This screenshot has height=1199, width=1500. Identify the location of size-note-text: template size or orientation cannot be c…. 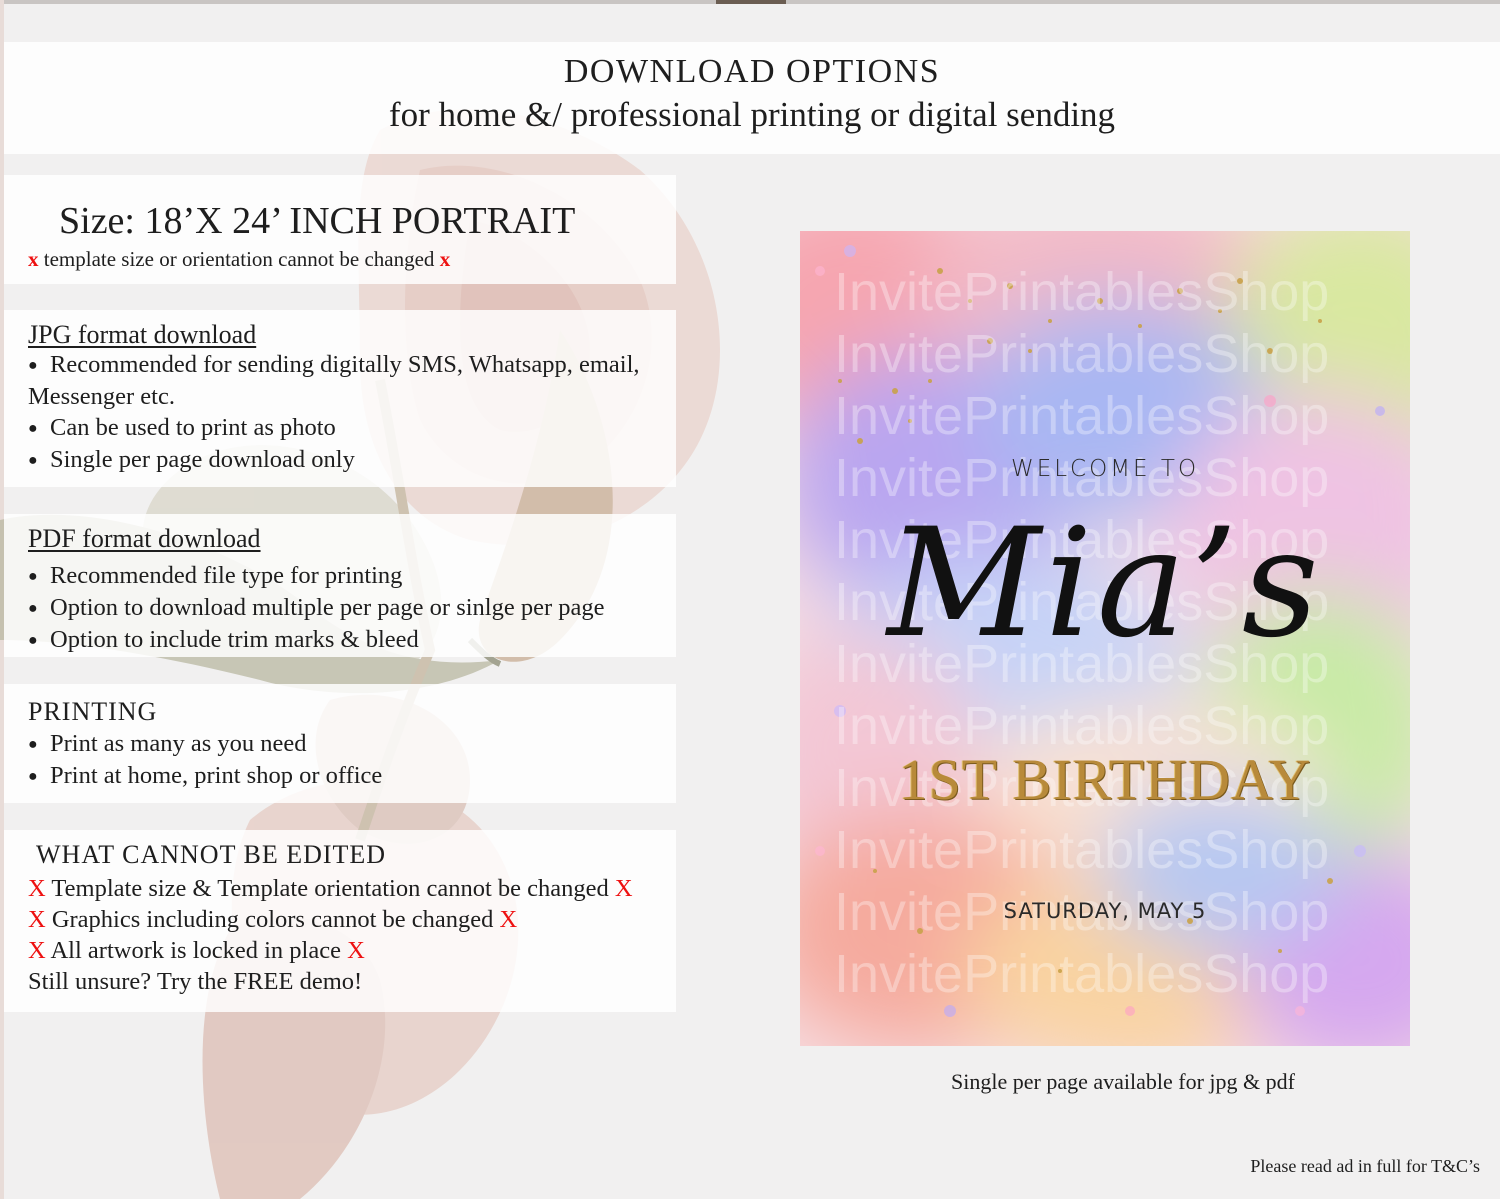
(239, 259).